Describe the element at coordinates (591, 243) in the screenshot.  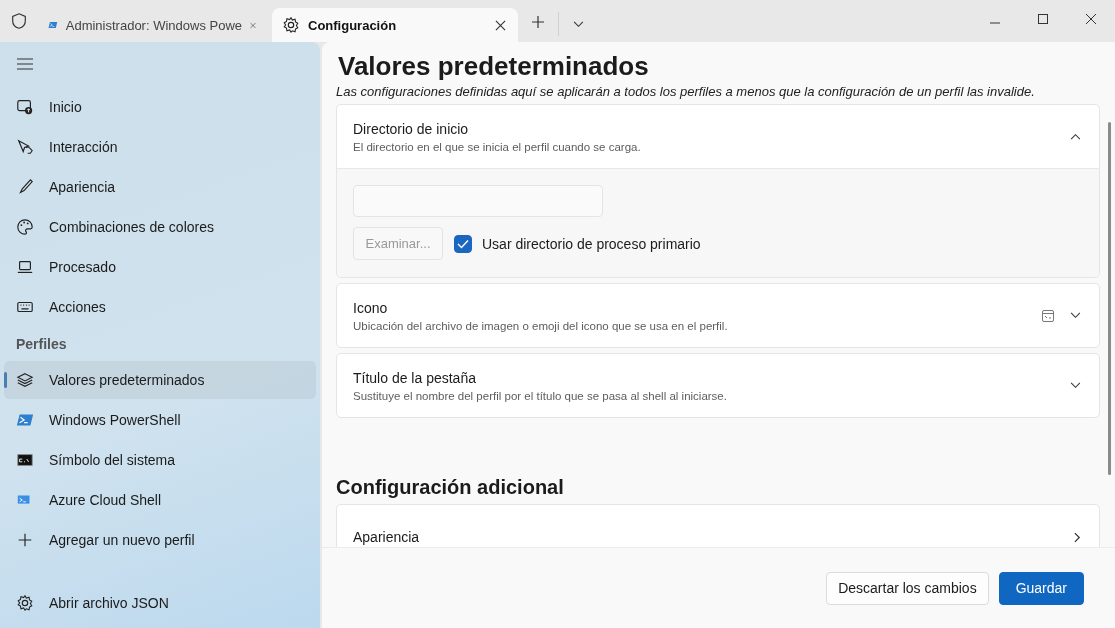
I see `checkbox-label: Usar directorio de proceso primario` at that location.